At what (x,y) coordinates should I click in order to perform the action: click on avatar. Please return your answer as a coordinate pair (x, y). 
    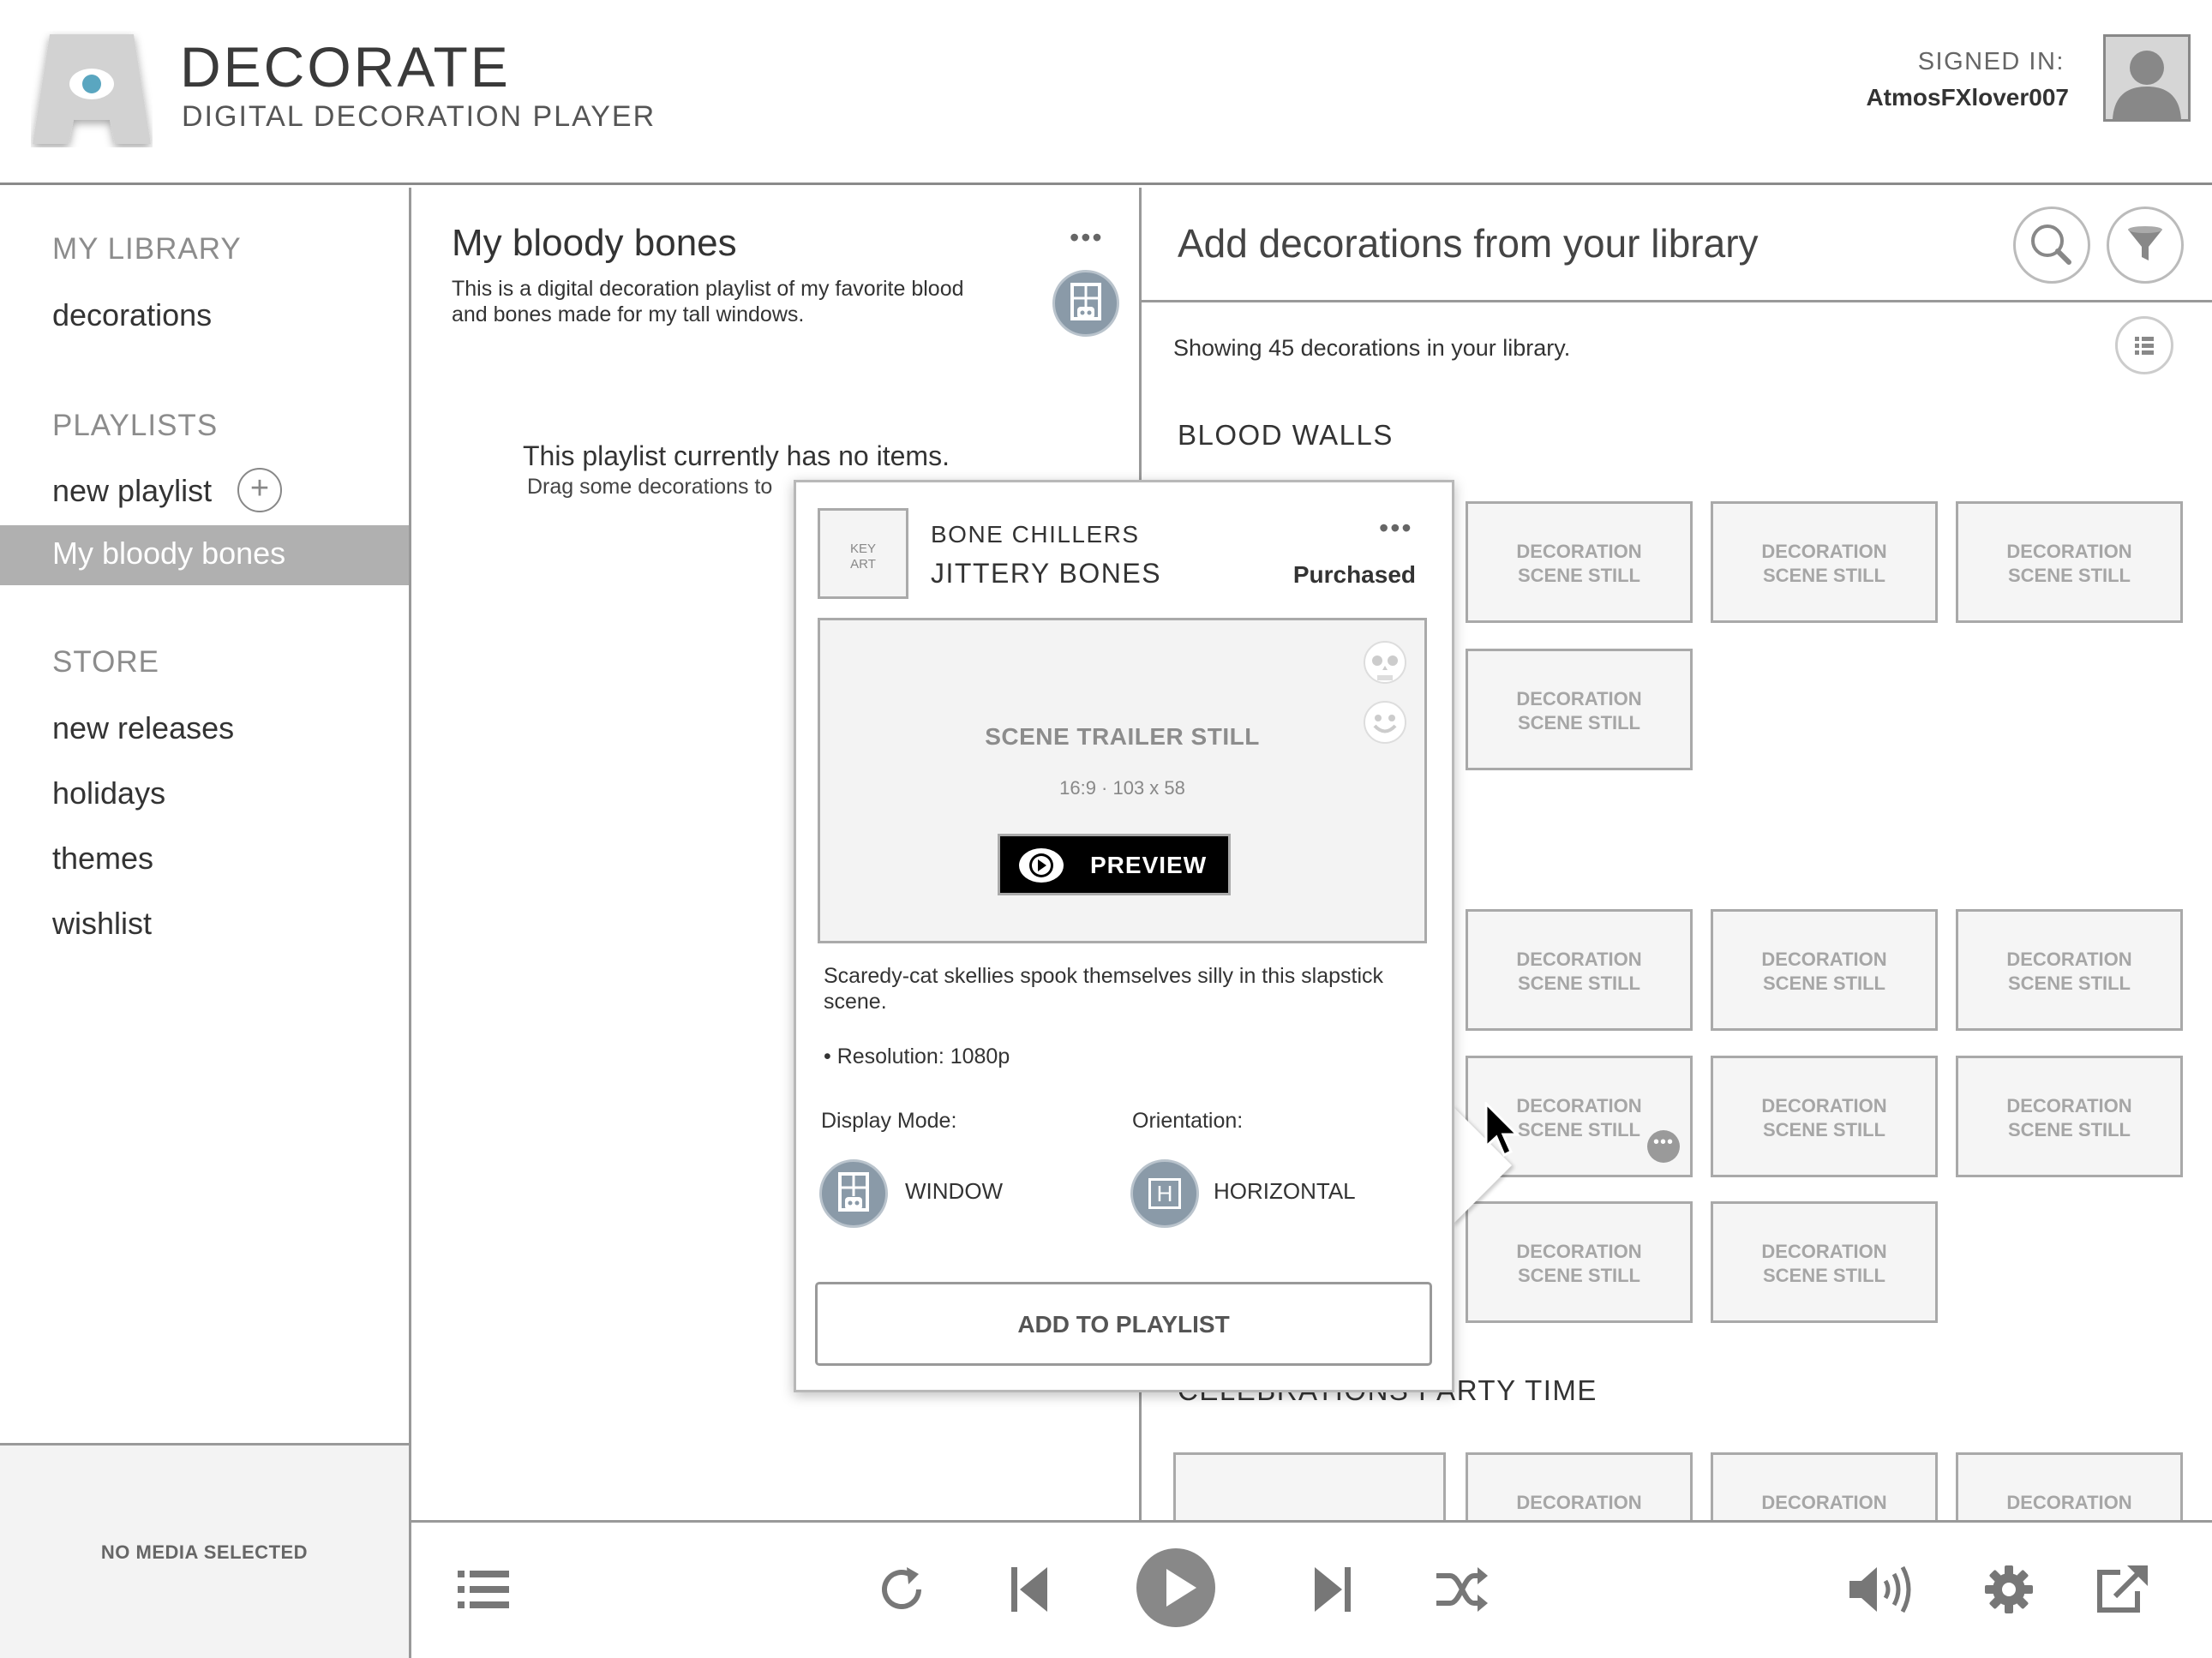
    Looking at the image, I should click on (2147, 78).